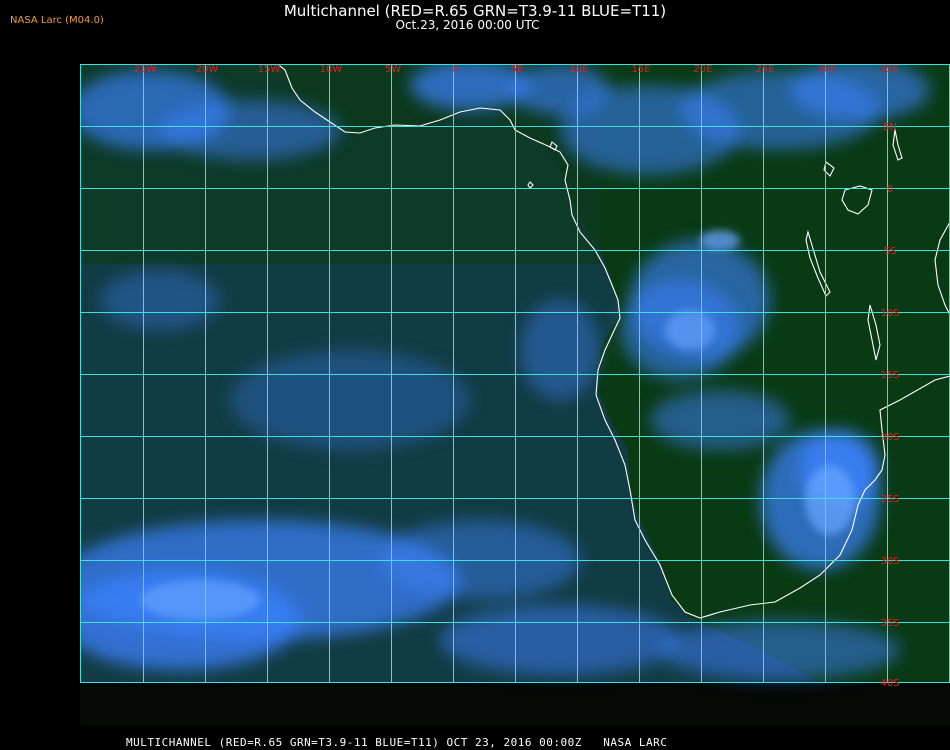  What do you see at coordinates (889, 437) in the screenshot?
I see `latitude-label: 20S` at bounding box center [889, 437].